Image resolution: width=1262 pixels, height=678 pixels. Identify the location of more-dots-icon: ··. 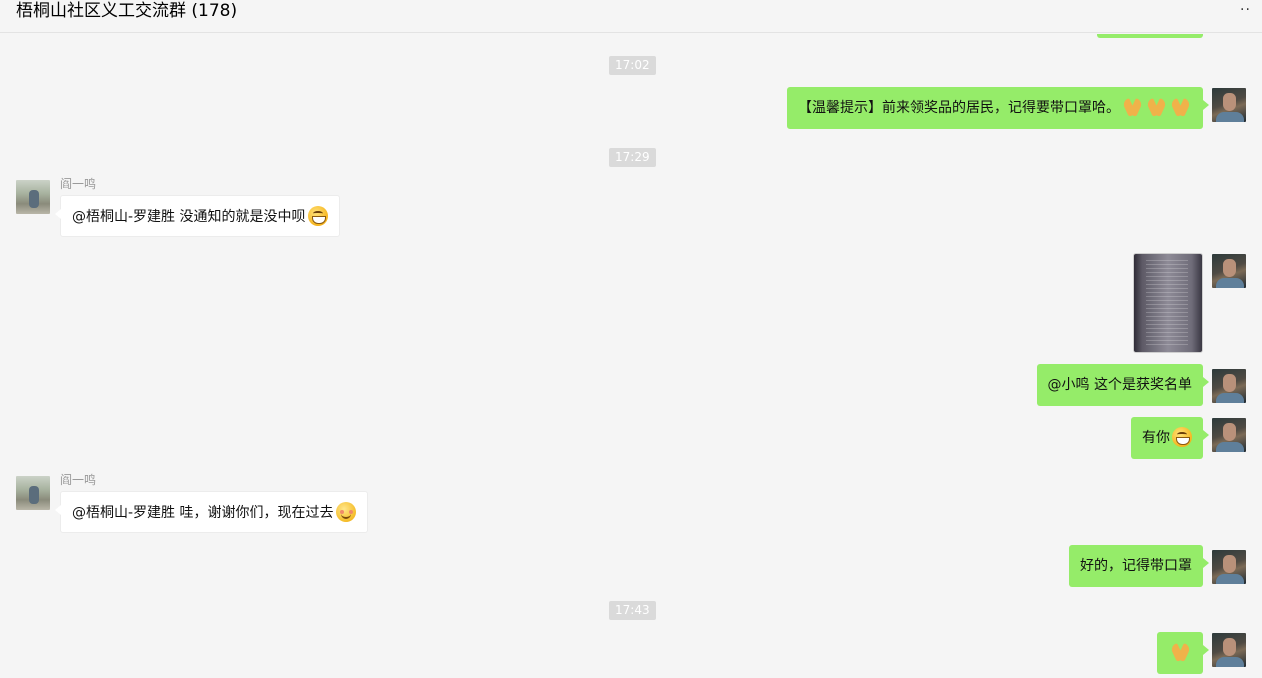
(1248, 10).